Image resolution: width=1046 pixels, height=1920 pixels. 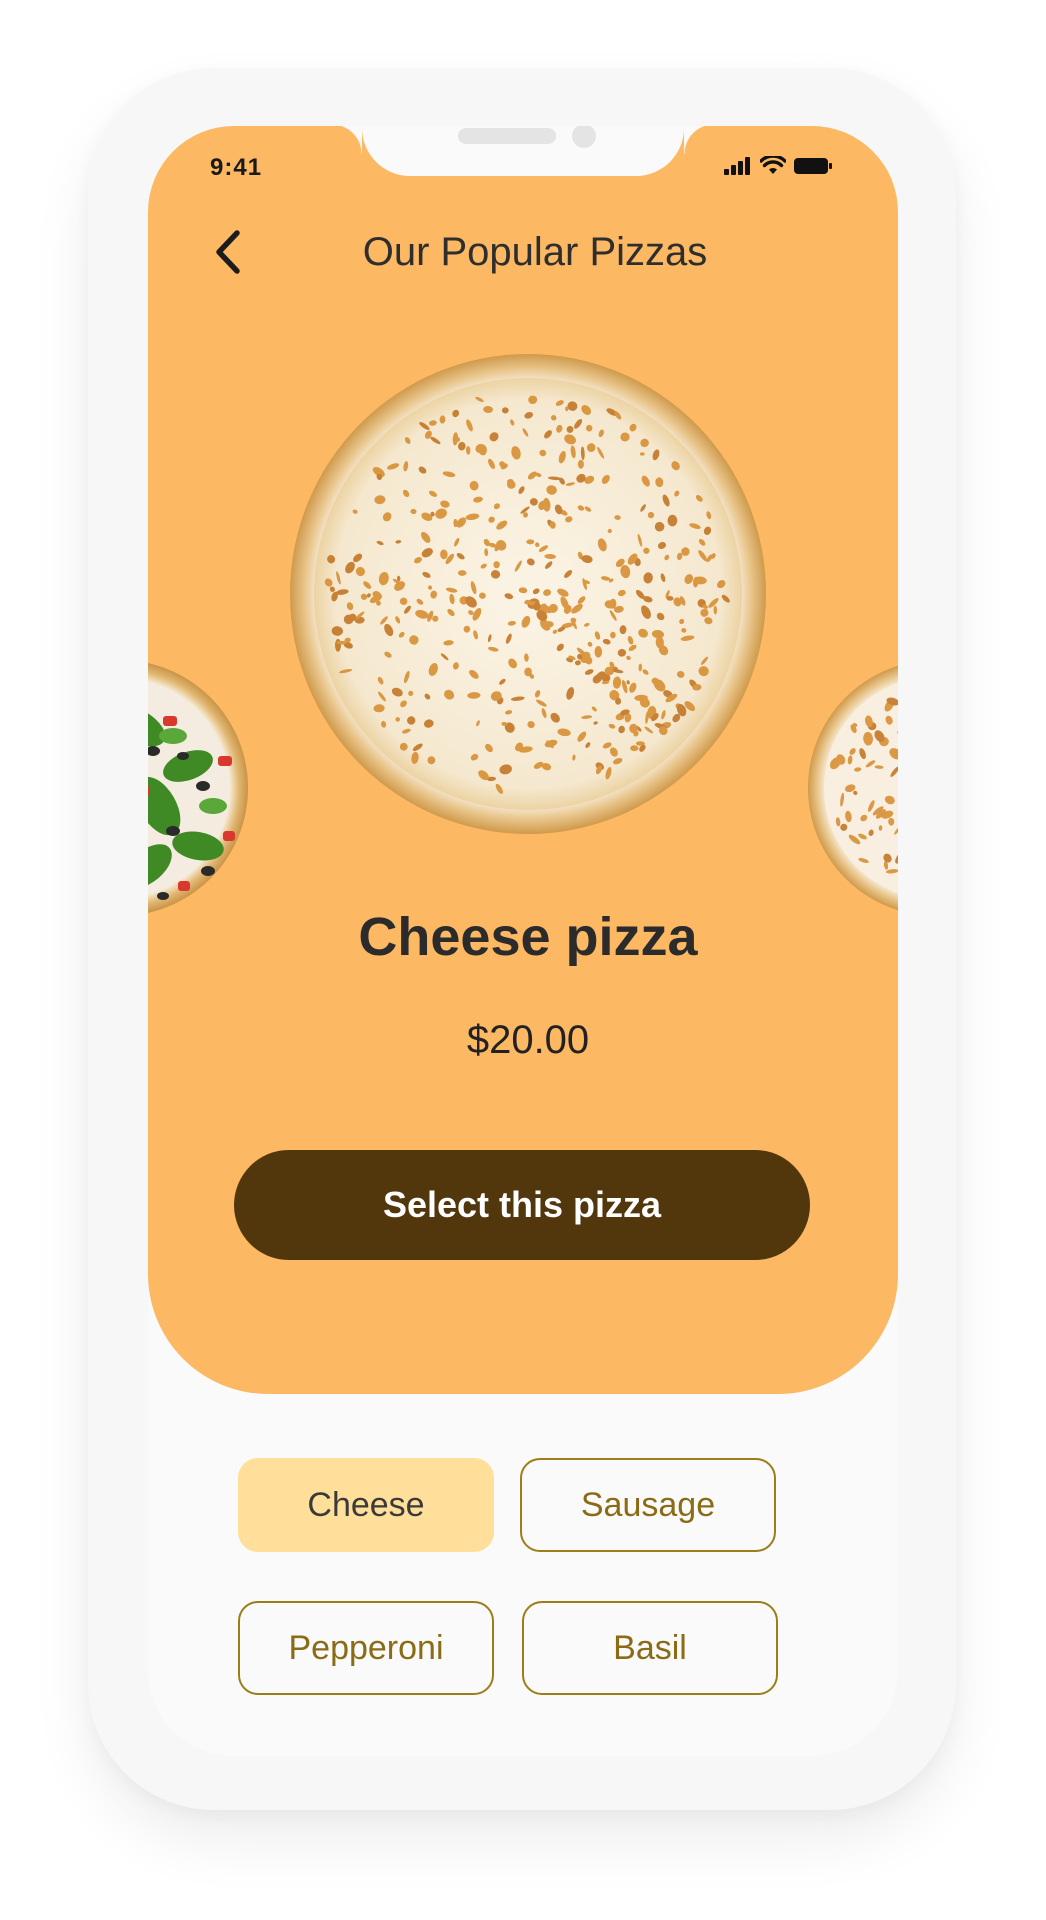 What do you see at coordinates (528, 937) in the screenshot?
I see `pizza-name: Cheese pizza` at bounding box center [528, 937].